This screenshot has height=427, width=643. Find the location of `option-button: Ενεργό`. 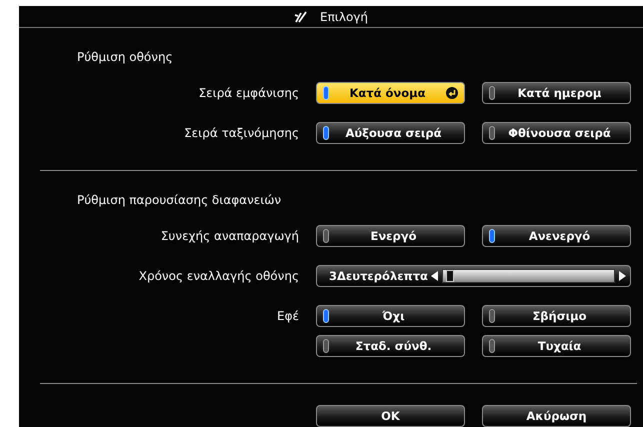

option-button: Ενεργό is located at coordinates (390, 236).